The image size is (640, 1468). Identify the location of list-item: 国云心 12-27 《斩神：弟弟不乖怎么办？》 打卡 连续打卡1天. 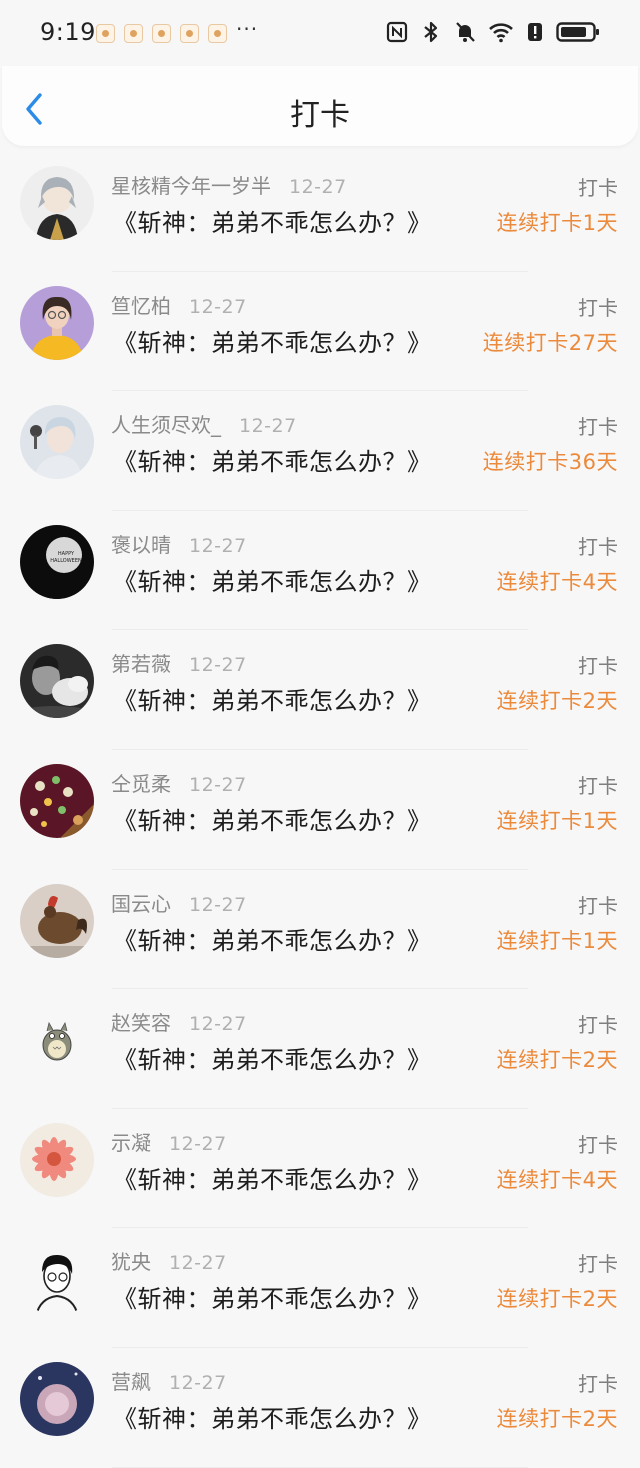
(320, 930).